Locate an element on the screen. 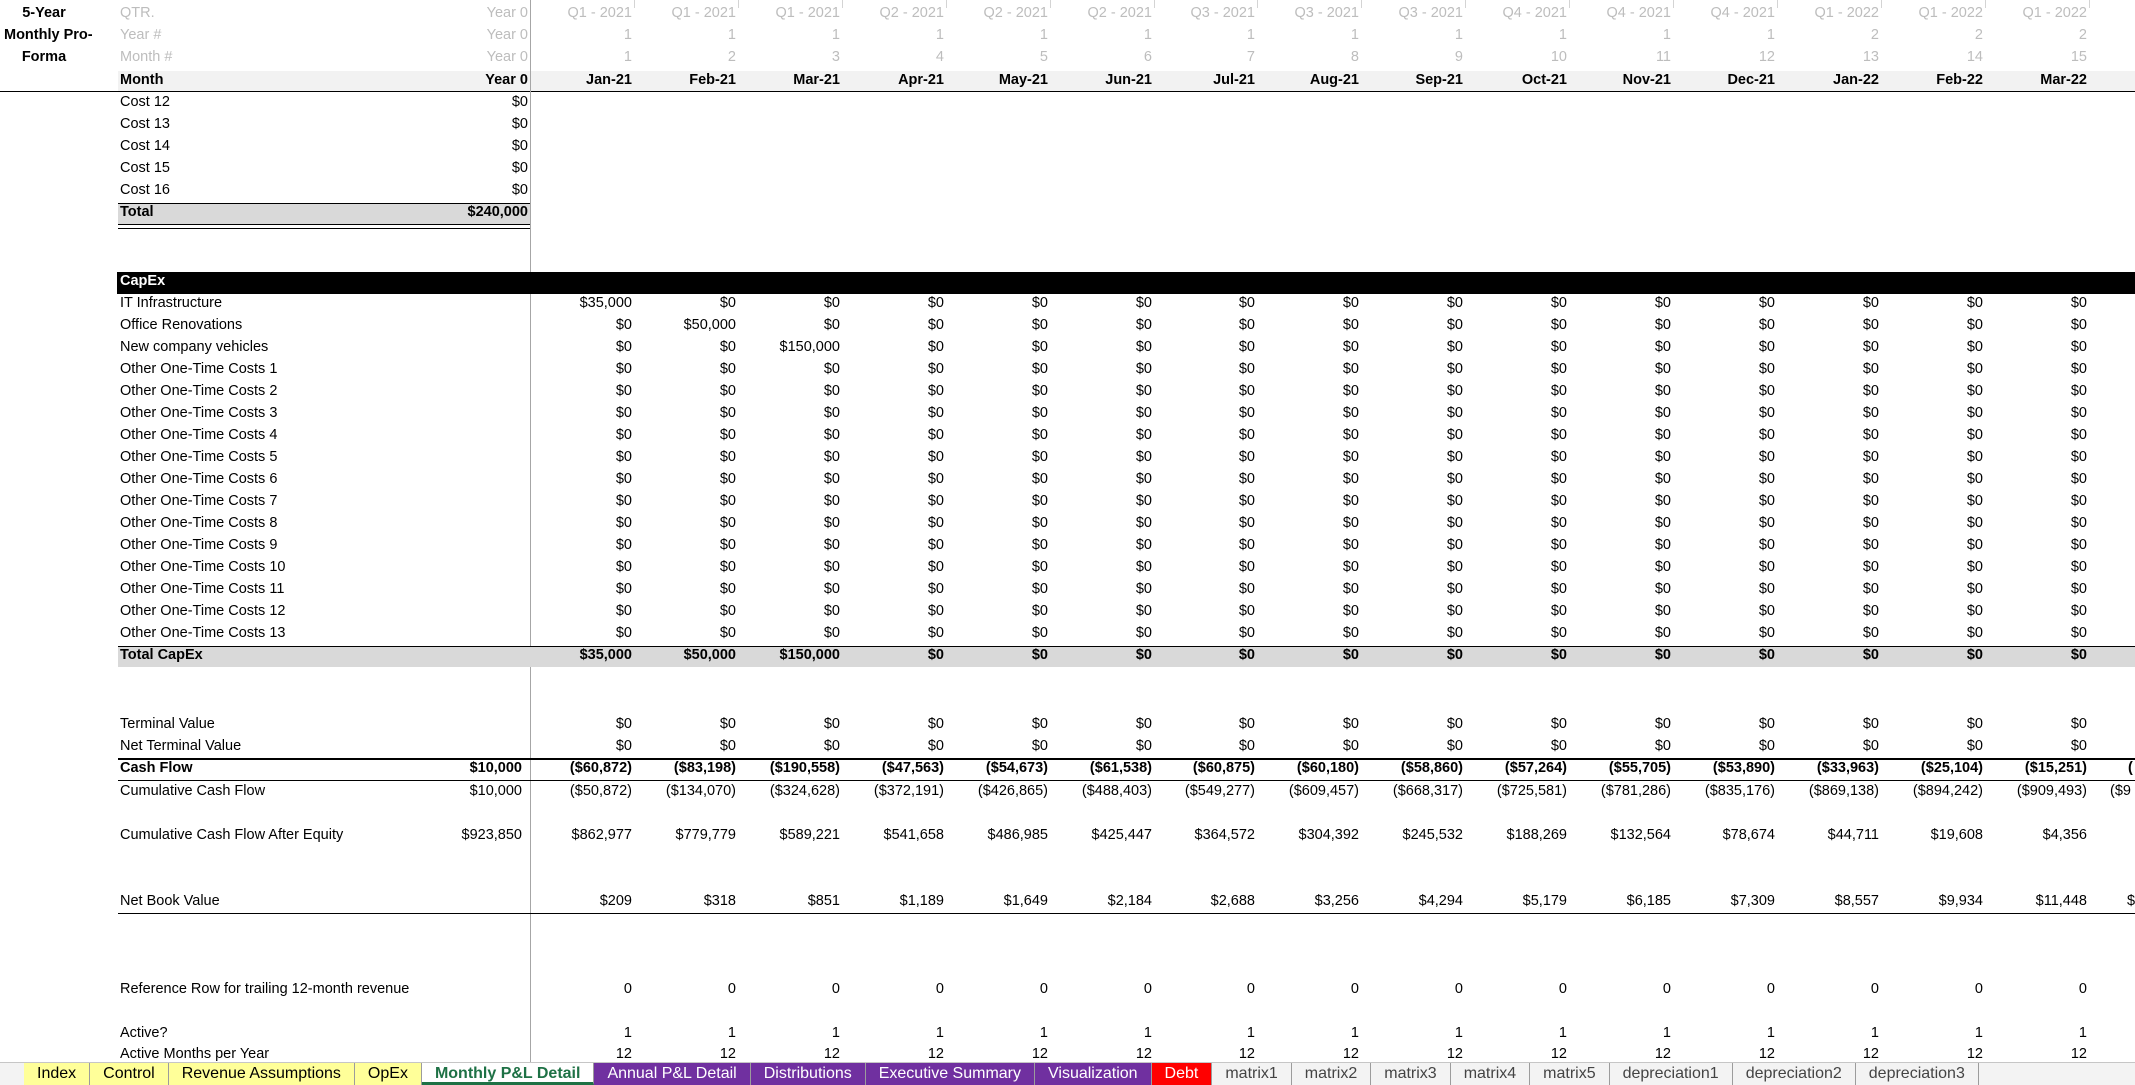 The image size is (2135, 1085). col-month-num-5: 5 is located at coordinates (1043, 57).